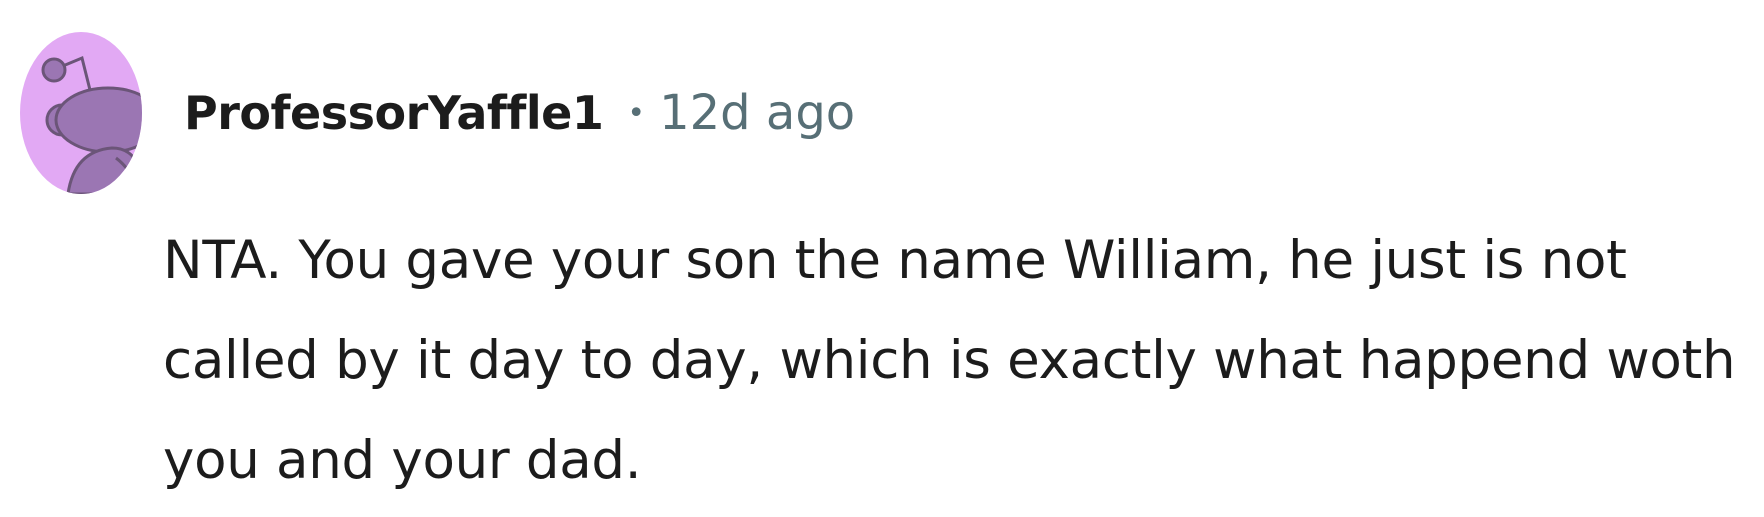  I want to click on avatar, so click(81, 113).